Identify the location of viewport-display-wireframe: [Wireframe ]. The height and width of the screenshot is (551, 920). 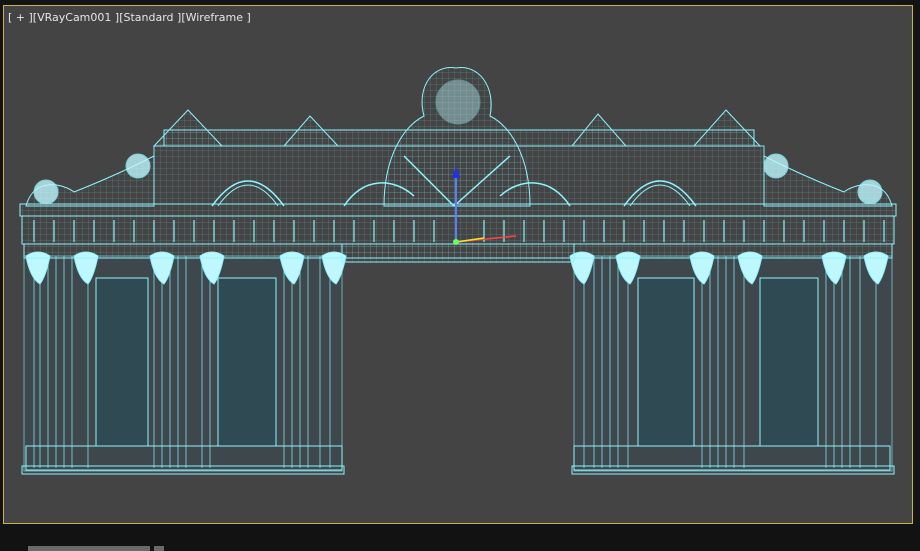
(215, 17).